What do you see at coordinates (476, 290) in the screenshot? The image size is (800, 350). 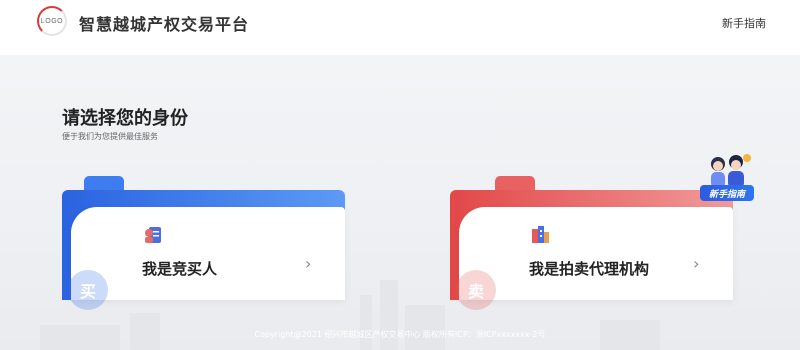 I see `seller-watermark: 卖` at bounding box center [476, 290].